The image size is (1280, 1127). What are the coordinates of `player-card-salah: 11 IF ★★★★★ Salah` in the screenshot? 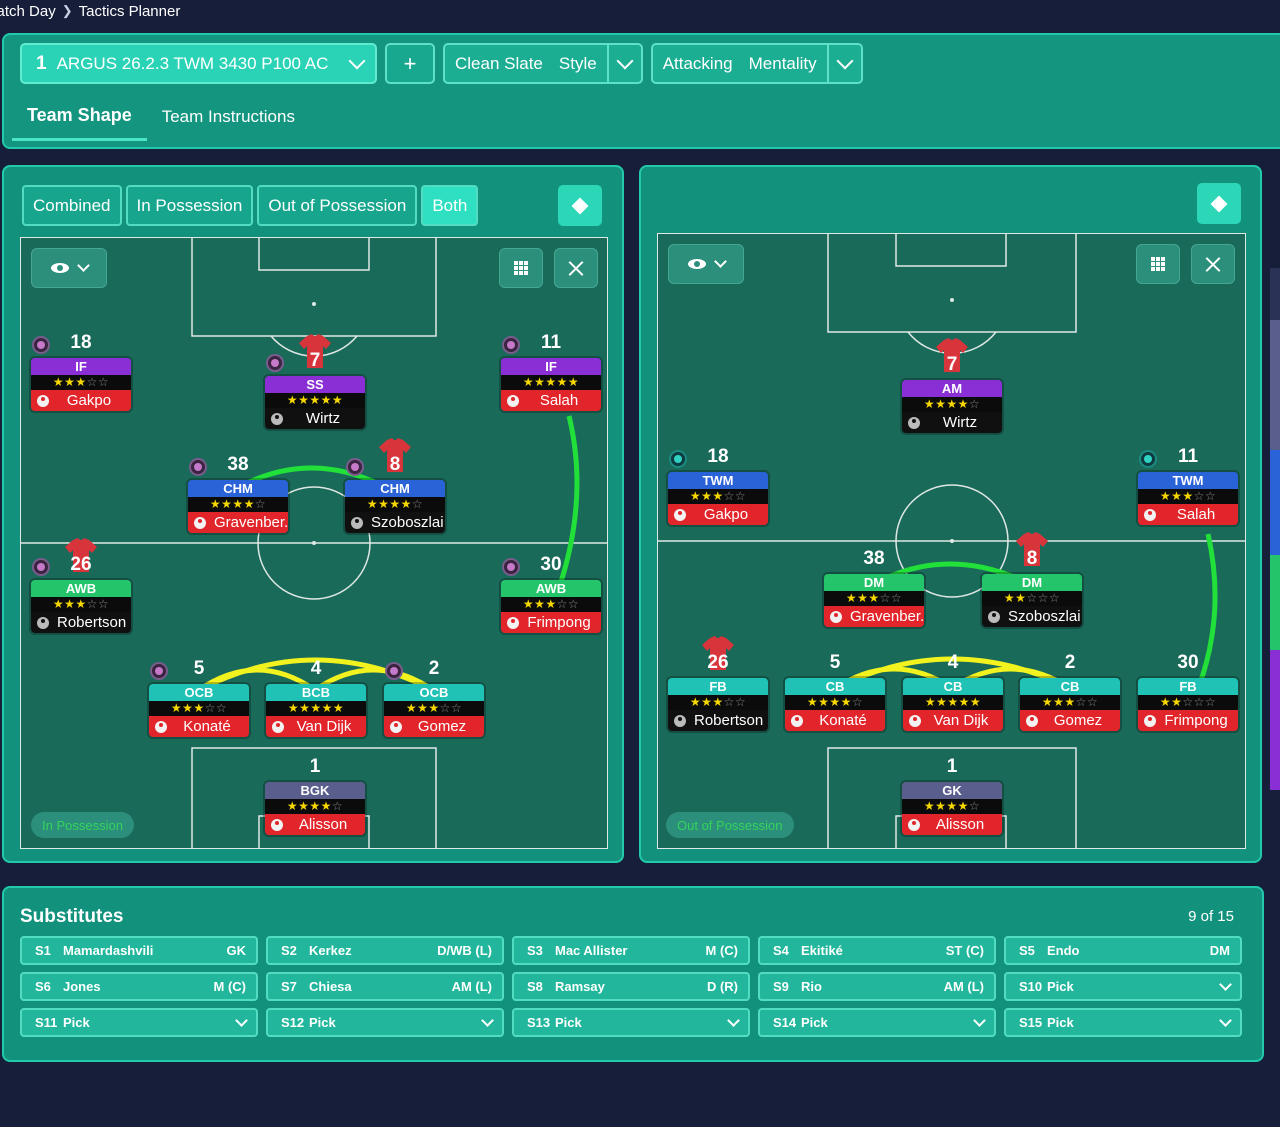 It's located at (551, 372).